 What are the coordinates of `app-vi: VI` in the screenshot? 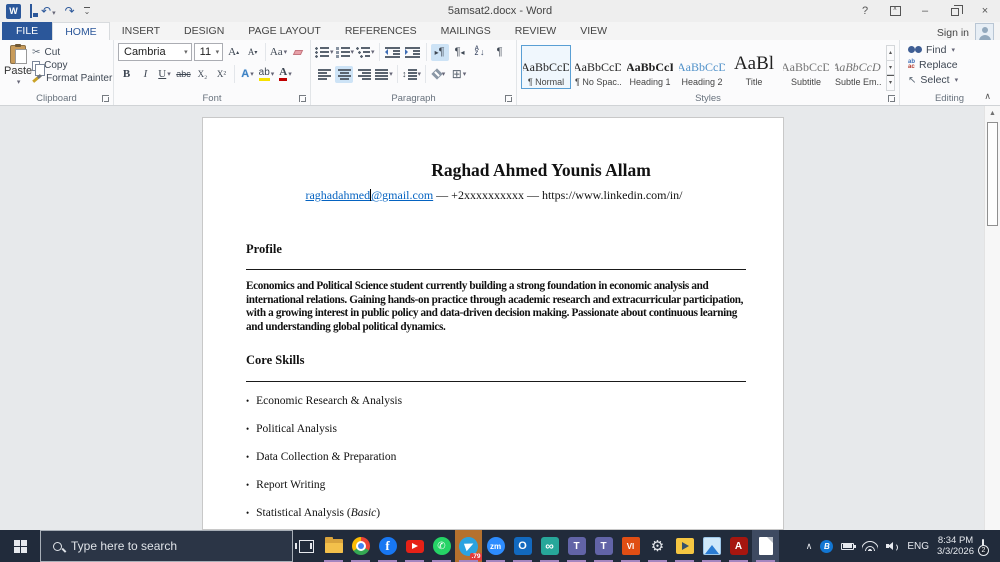 It's located at (630, 546).